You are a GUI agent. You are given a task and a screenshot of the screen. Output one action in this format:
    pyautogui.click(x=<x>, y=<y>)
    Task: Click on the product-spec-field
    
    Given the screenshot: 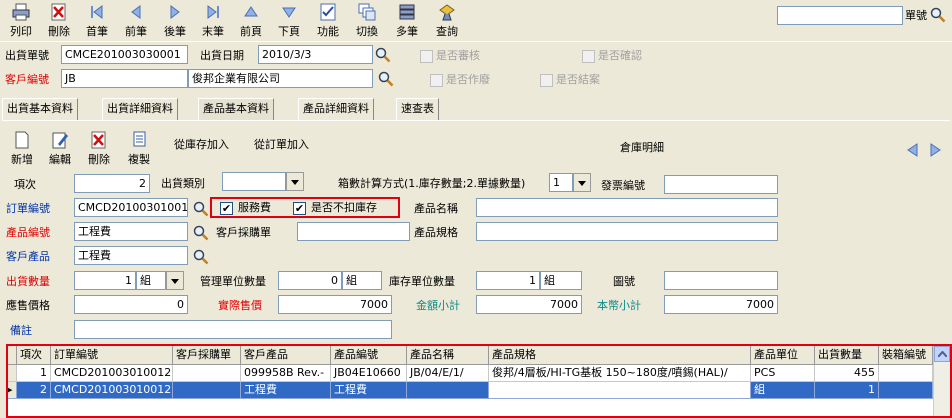 What is the action you would take?
    pyautogui.click(x=627, y=231)
    